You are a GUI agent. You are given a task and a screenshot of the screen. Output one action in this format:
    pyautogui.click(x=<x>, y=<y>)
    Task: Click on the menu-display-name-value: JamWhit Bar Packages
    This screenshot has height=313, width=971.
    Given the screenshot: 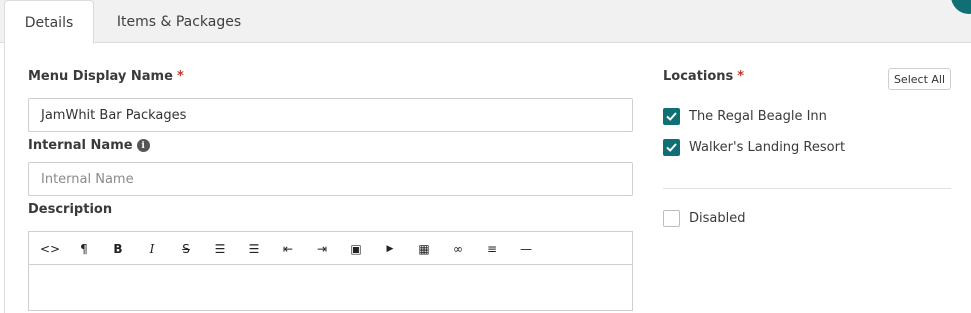 What is the action you would take?
    pyautogui.click(x=114, y=115)
    